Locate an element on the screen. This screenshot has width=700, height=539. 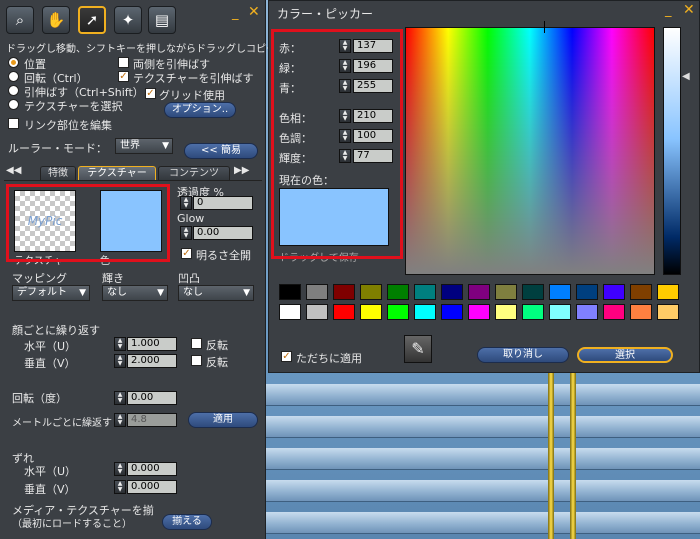
flip-u-checkbox is located at coordinates (196, 343).